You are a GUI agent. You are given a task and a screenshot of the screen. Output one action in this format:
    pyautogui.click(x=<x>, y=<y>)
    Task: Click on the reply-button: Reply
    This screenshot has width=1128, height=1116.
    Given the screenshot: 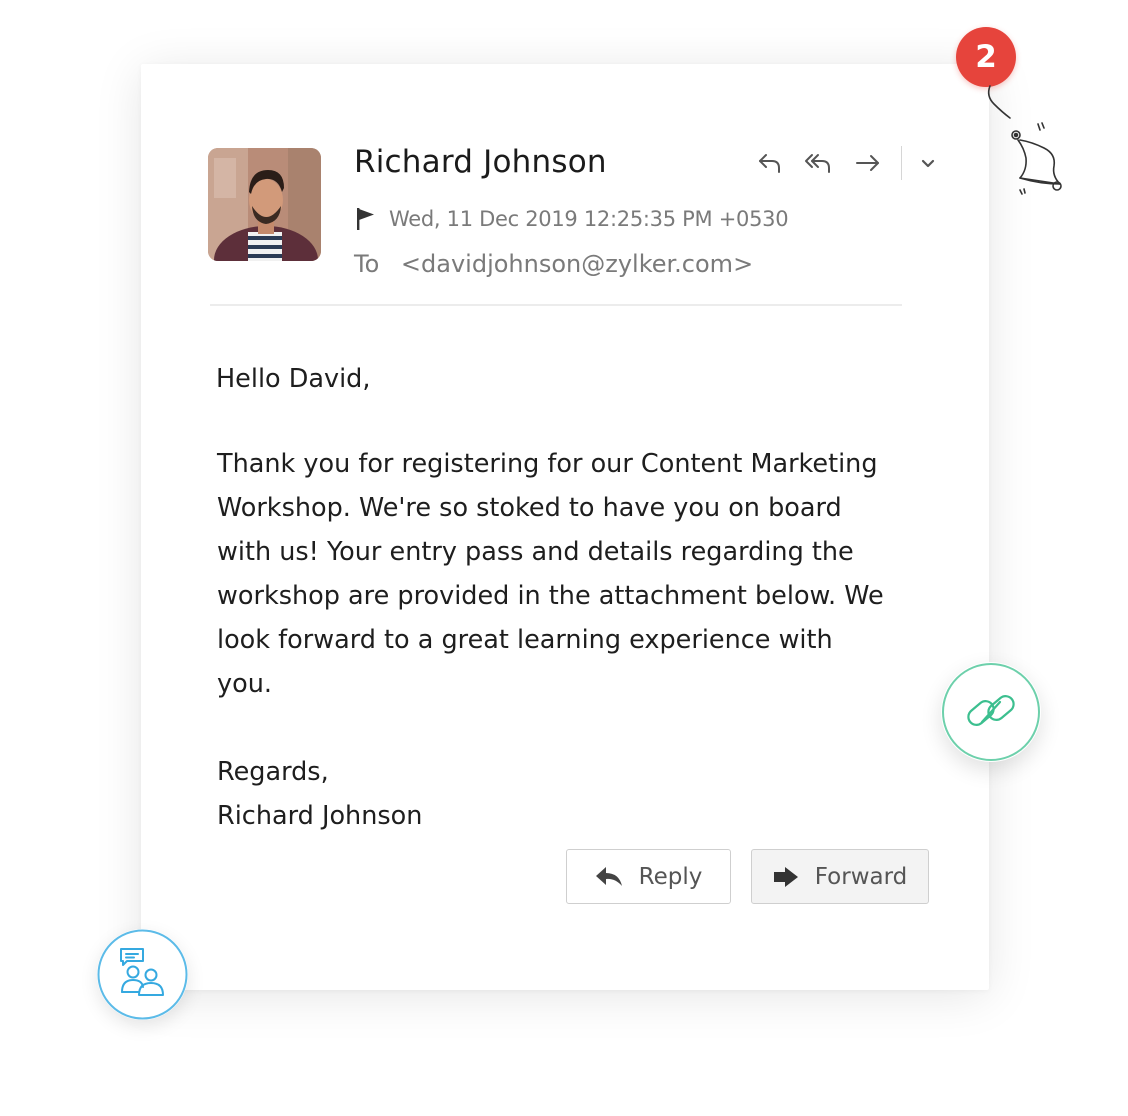 What is the action you would take?
    pyautogui.click(x=648, y=876)
    